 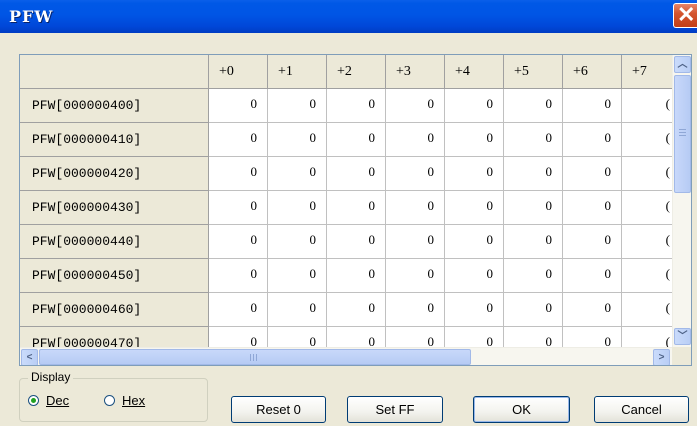 What do you see at coordinates (114, 242) in the screenshot?
I see `row-header: PFW[000000440]` at bounding box center [114, 242].